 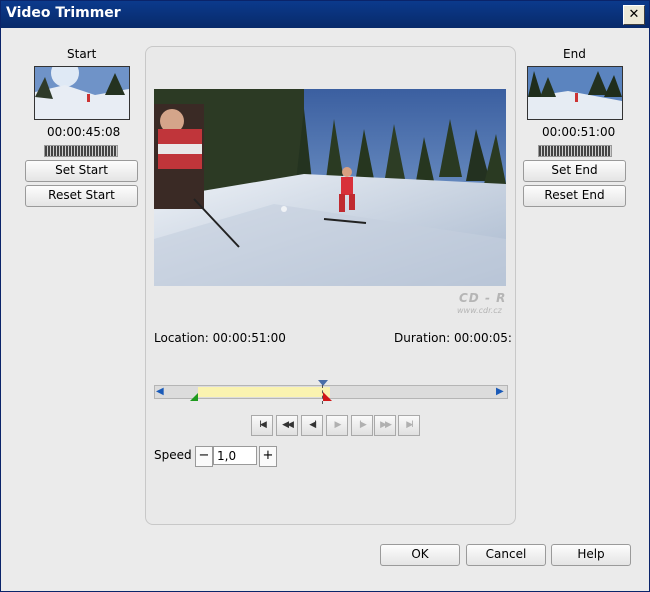 What do you see at coordinates (409, 425) in the screenshot?
I see `go-to-end-button: ▶I` at bounding box center [409, 425].